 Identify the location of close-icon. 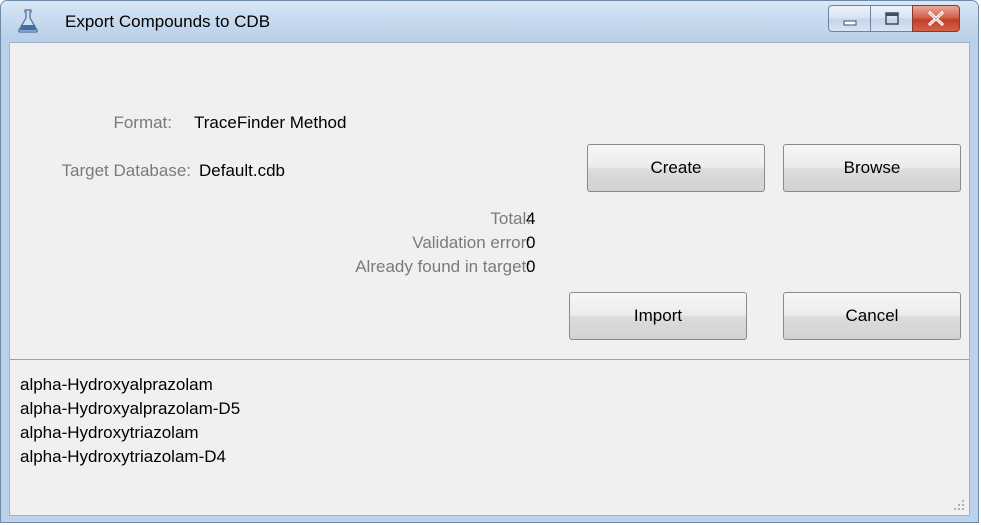
(936, 18).